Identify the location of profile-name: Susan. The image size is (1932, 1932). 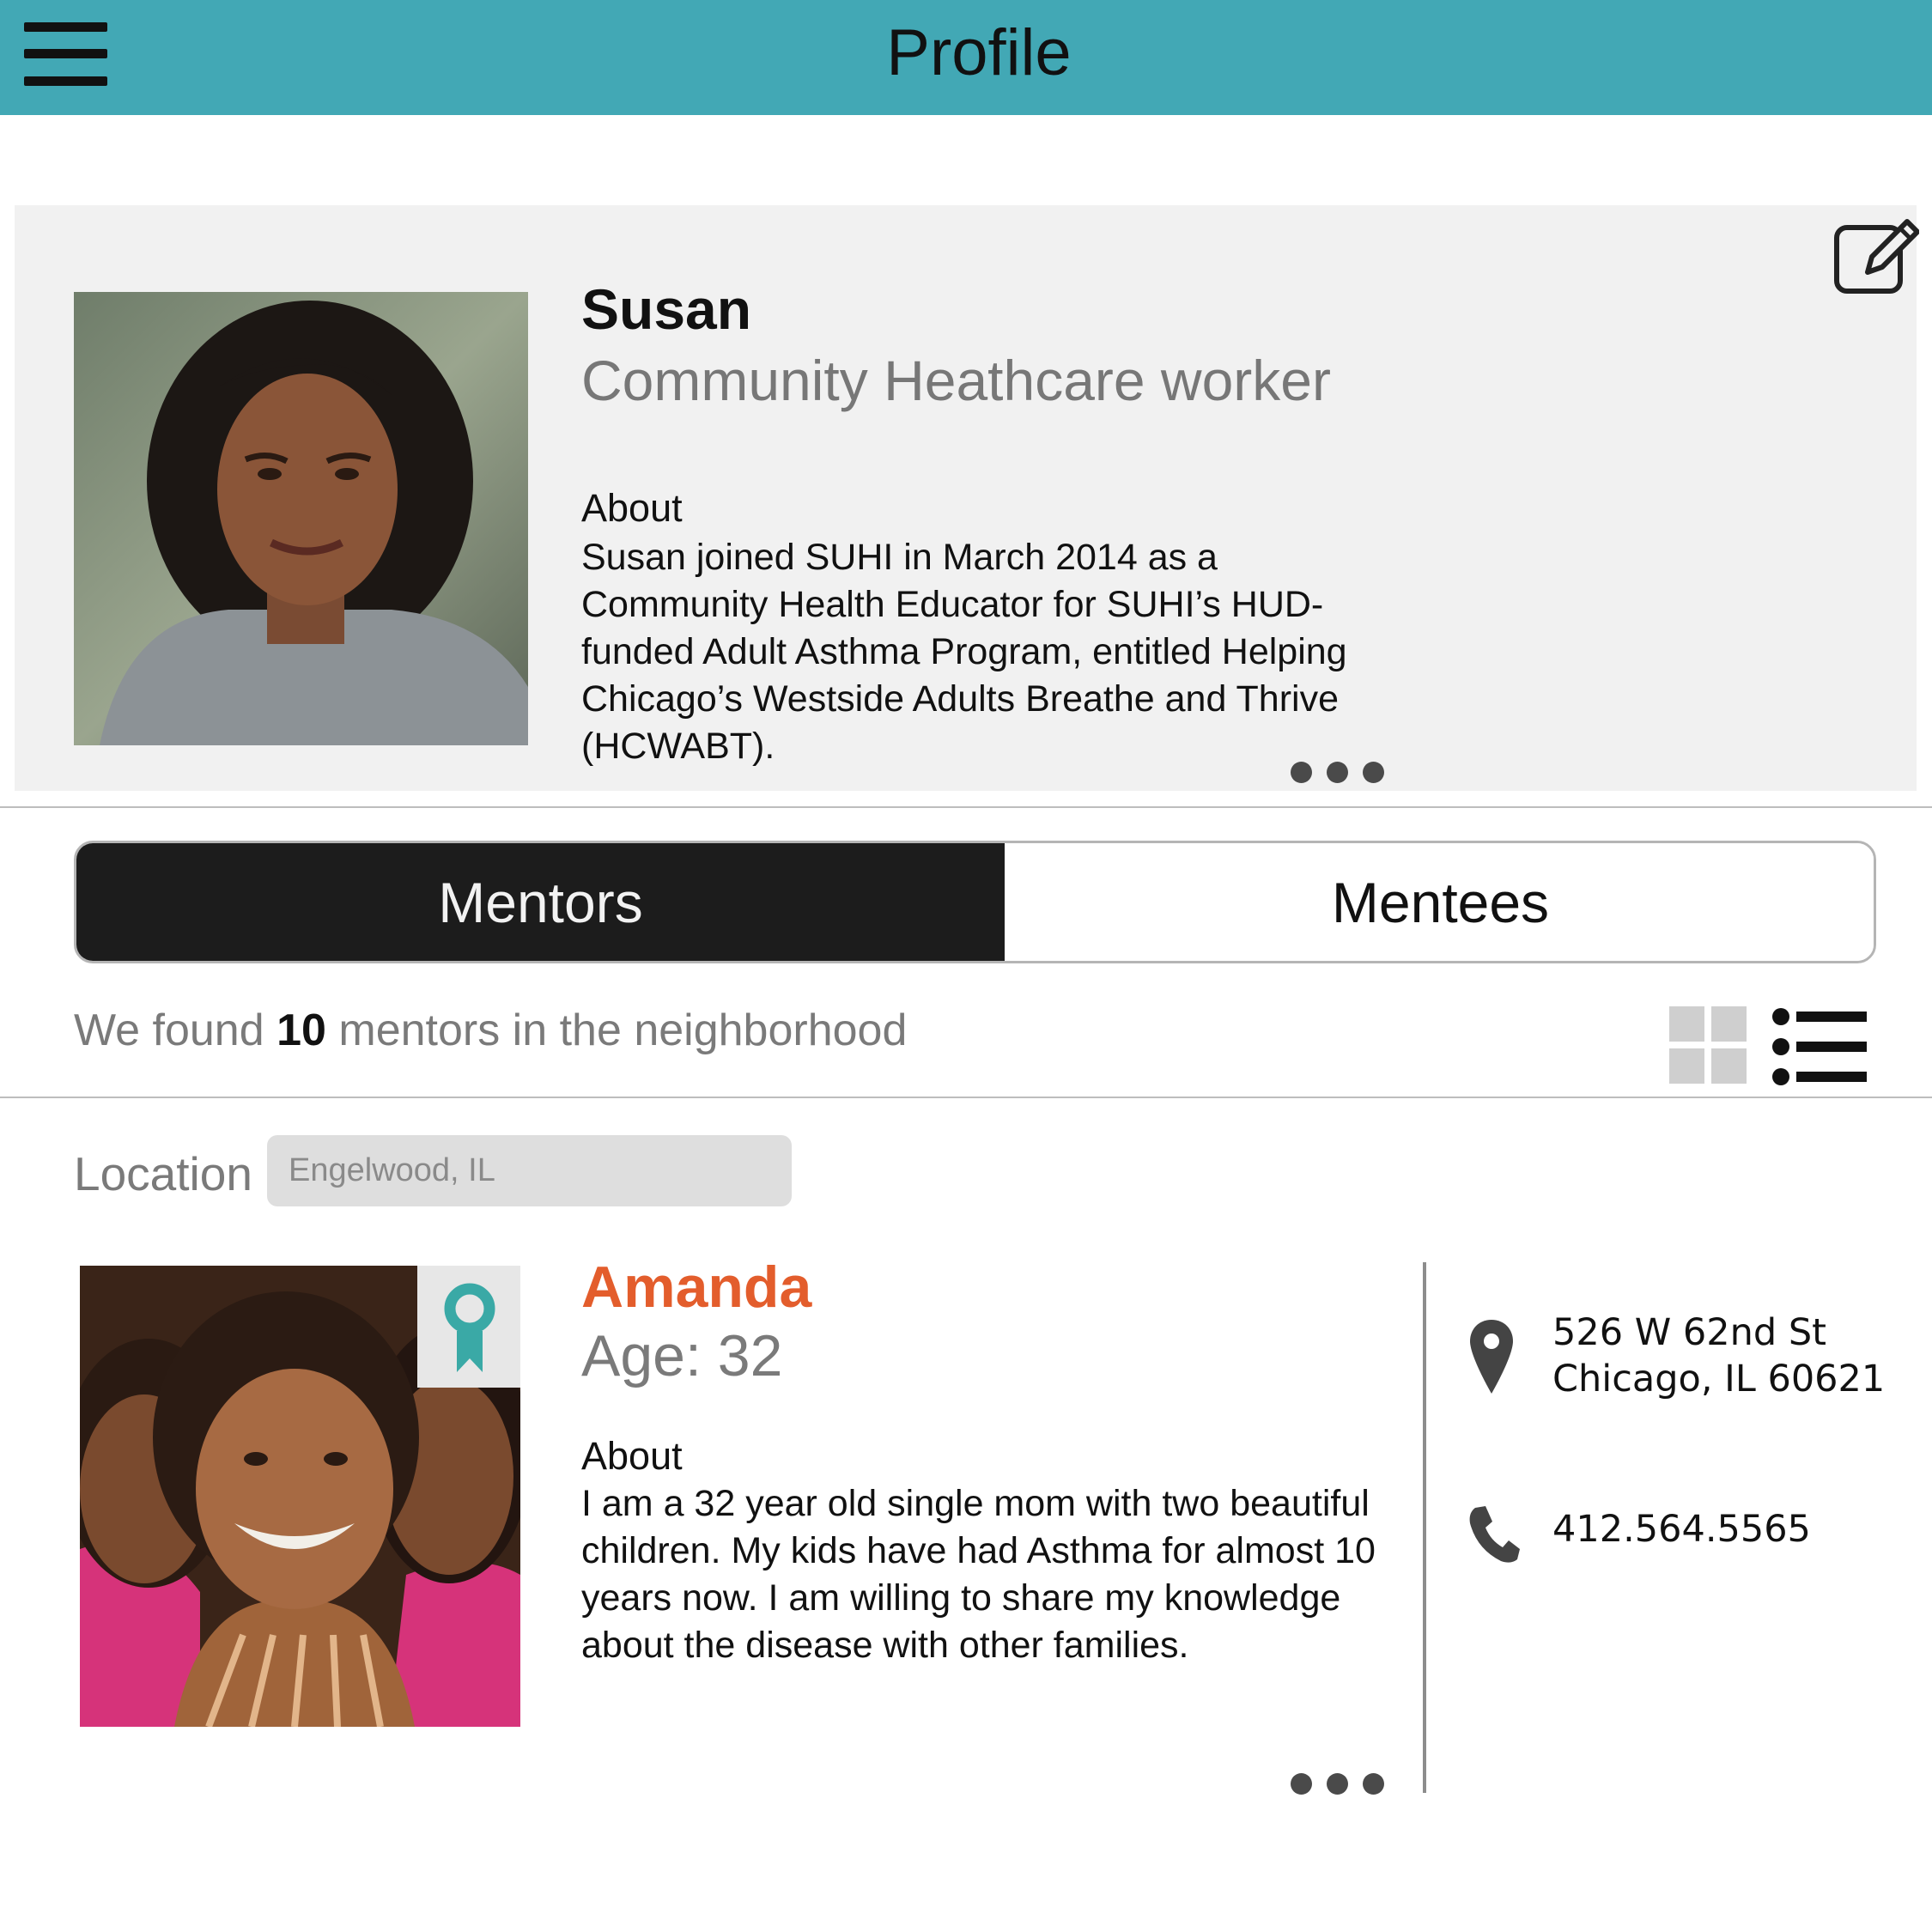
(666, 309).